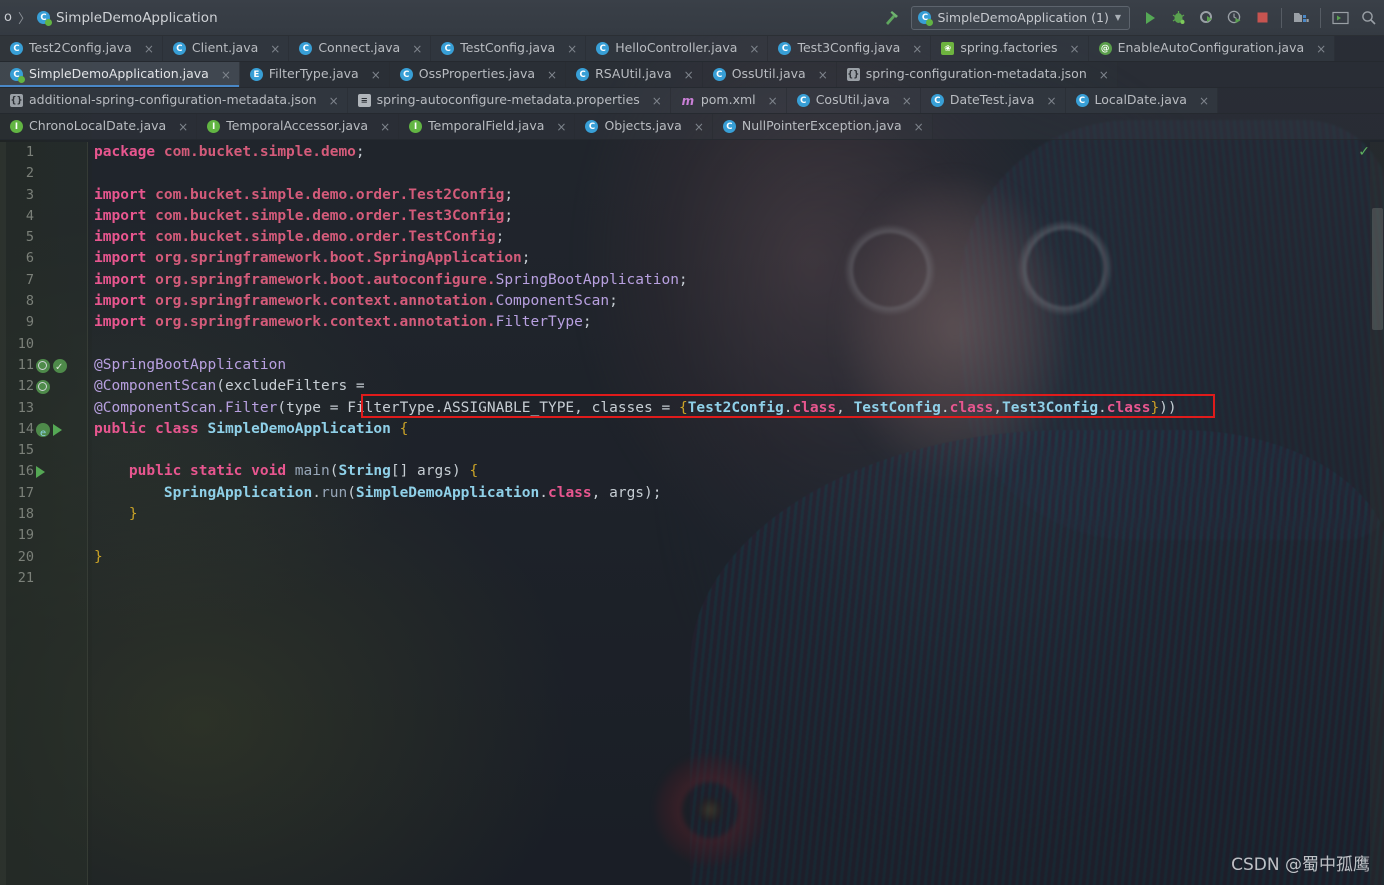 Image resolution: width=1384 pixels, height=885 pixels. I want to click on code-line: 2, so click(692, 173).